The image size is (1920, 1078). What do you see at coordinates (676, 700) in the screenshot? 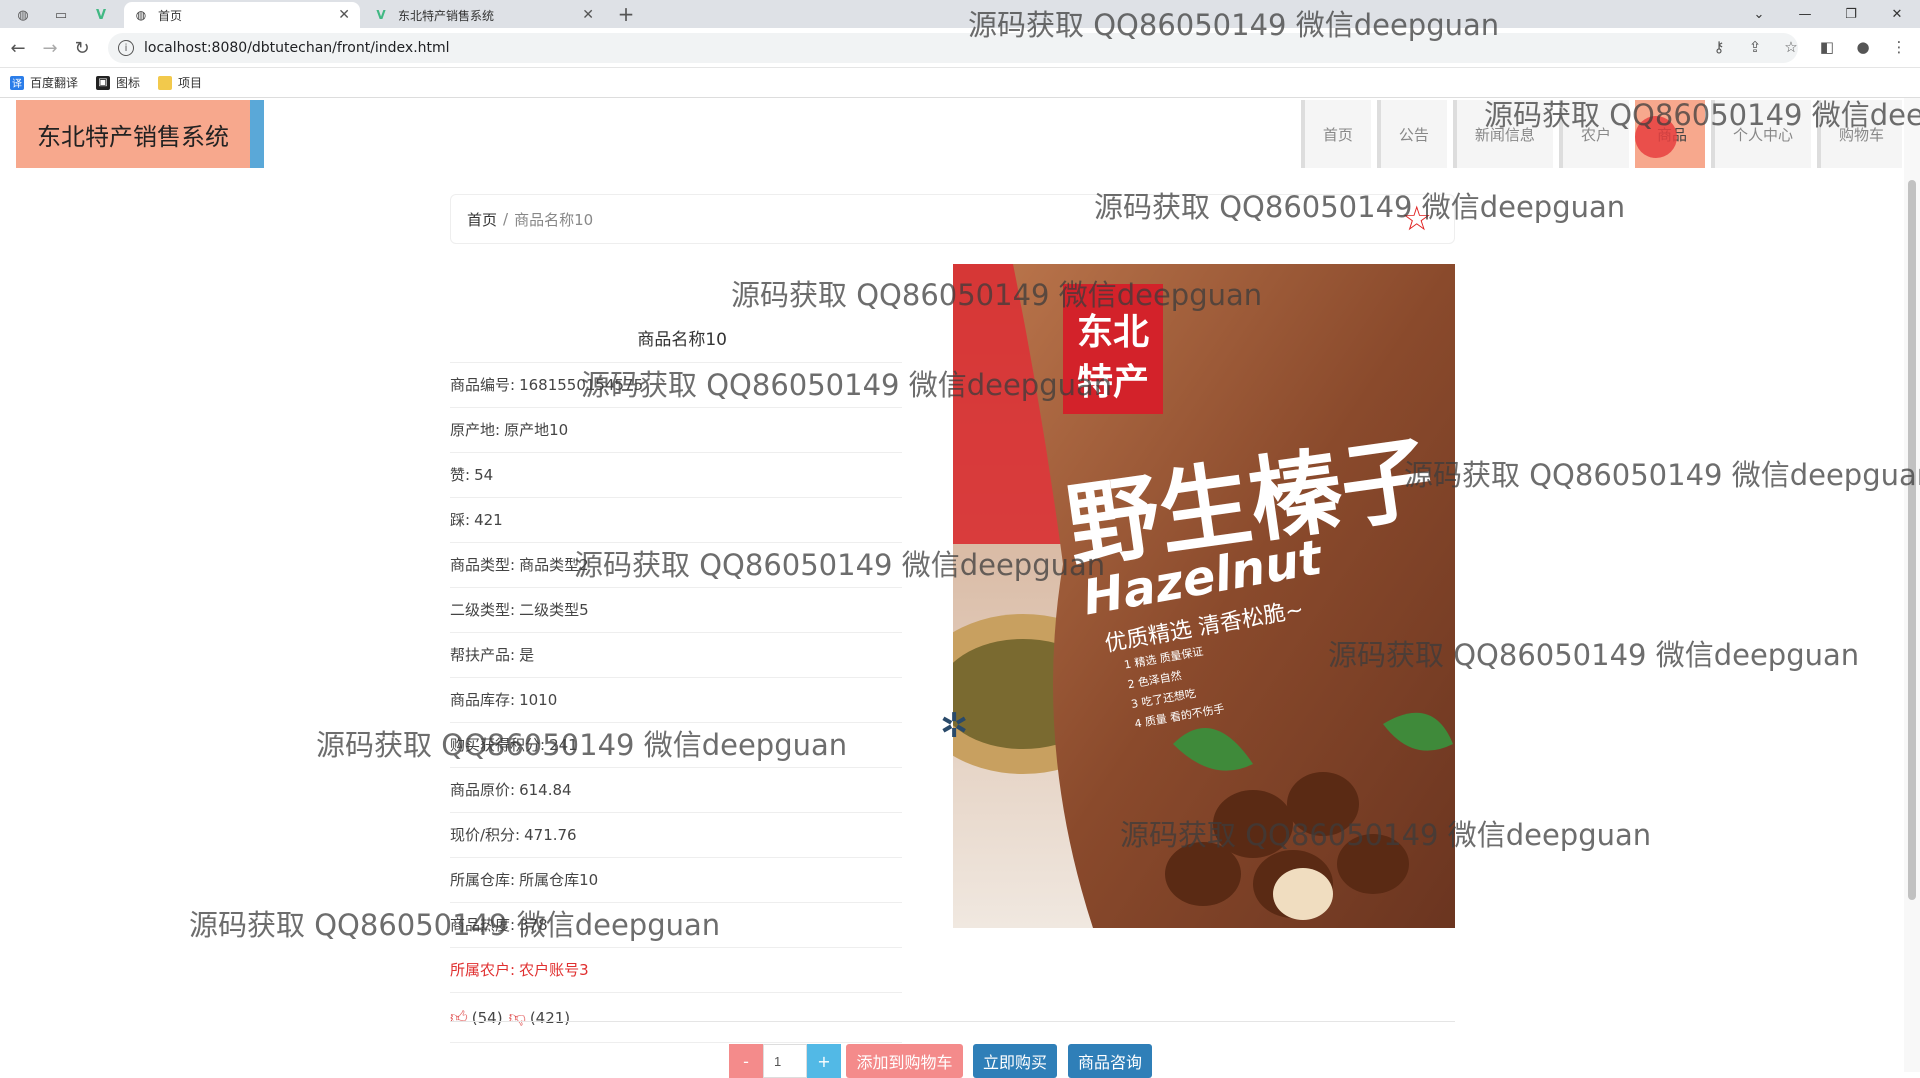
I see `info-row: 商品库存: 1010` at bounding box center [676, 700].